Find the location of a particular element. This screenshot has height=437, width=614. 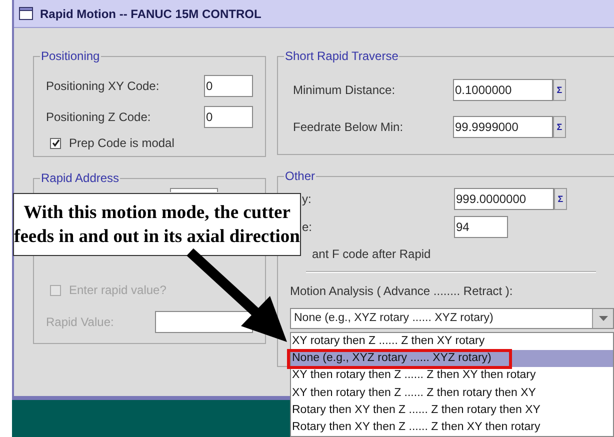

field-label: Rapid Value: is located at coordinates (80, 322).